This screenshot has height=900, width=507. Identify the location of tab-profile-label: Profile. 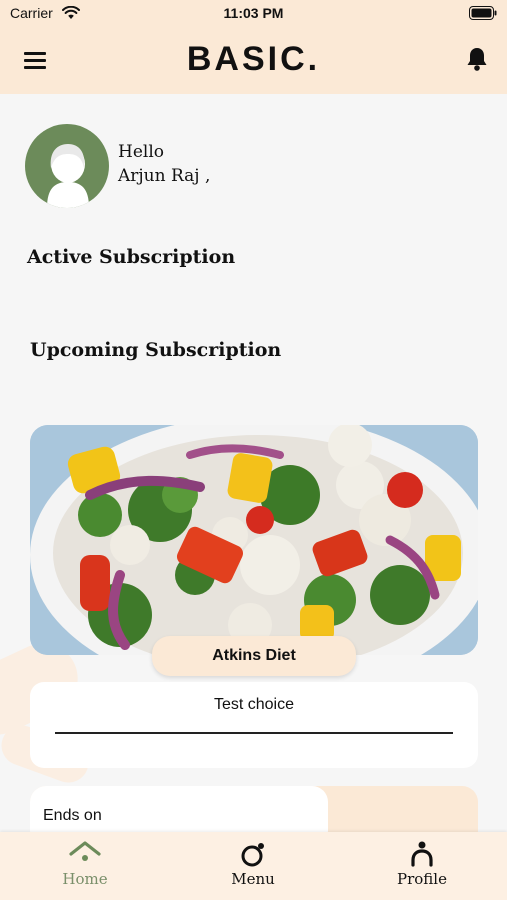
(422, 879).